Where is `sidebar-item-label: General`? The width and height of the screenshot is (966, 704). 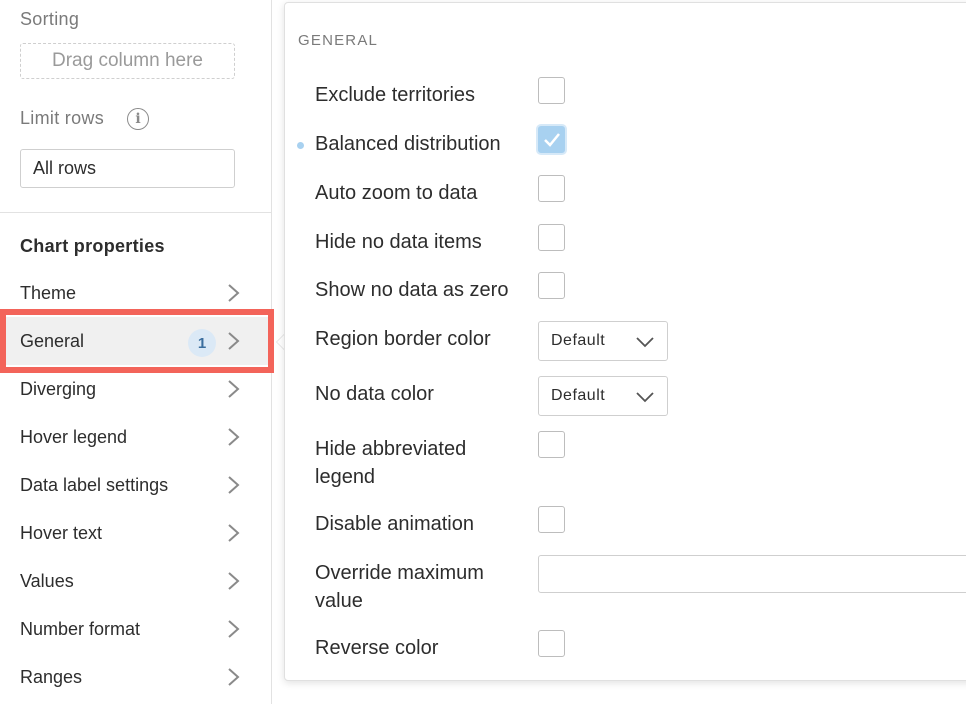
sidebar-item-label: General is located at coordinates (52, 340).